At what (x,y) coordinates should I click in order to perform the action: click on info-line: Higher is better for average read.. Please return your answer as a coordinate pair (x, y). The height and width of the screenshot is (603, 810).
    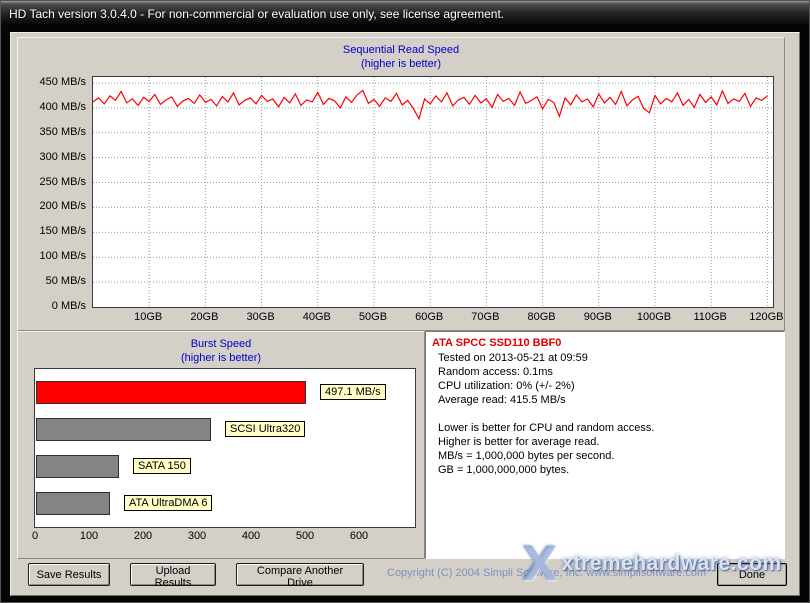
    Looking at the image, I should click on (519, 442).